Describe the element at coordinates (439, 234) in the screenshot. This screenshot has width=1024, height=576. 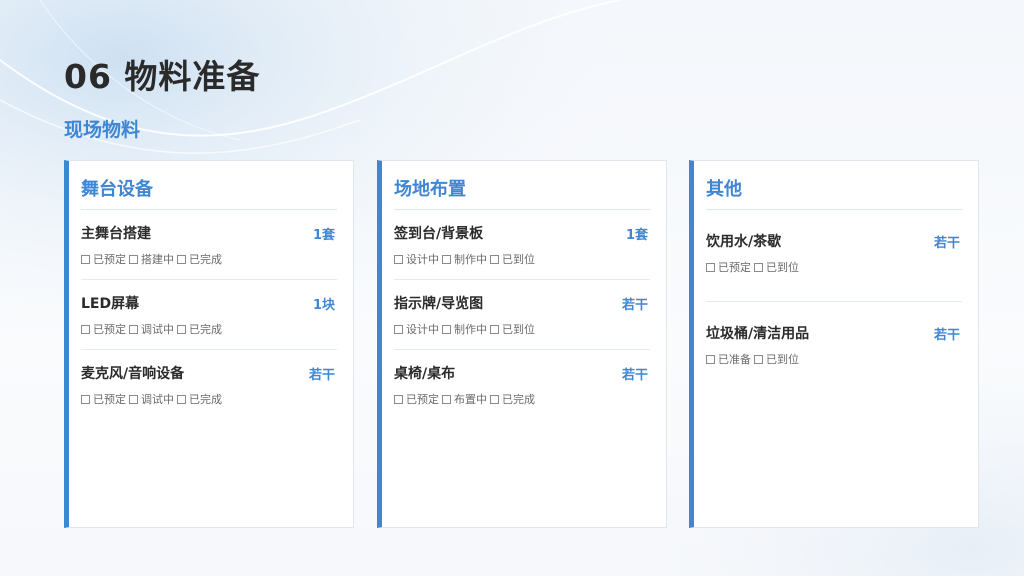
I see `item-name: 签到台/背景板` at that location.